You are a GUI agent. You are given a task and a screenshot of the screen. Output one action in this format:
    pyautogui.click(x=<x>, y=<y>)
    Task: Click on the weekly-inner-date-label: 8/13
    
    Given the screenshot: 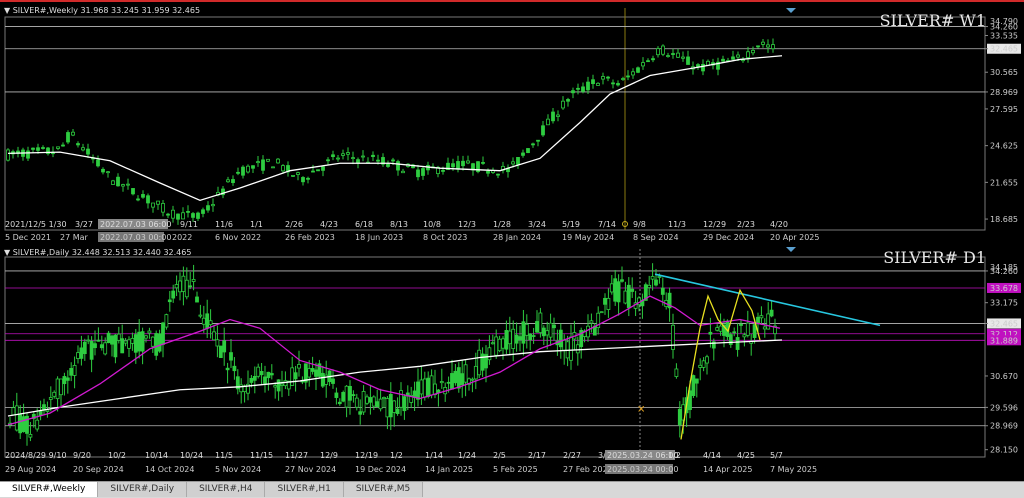 What is the action you would take?
    pyautogui.click(x=399, y=224)
    